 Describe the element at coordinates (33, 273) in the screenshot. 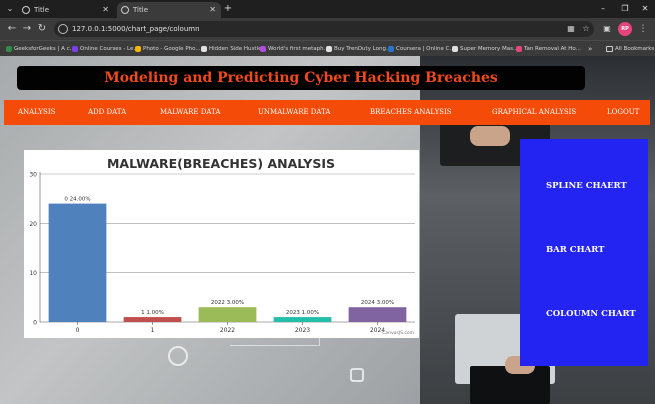

I see `y-tick-label: 10` at that location.